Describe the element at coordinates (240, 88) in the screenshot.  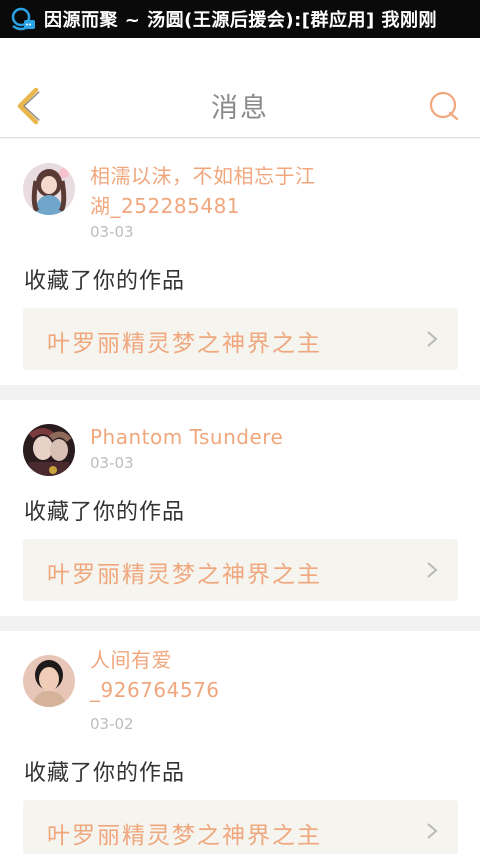
I see `app-header: 消息` at that location.